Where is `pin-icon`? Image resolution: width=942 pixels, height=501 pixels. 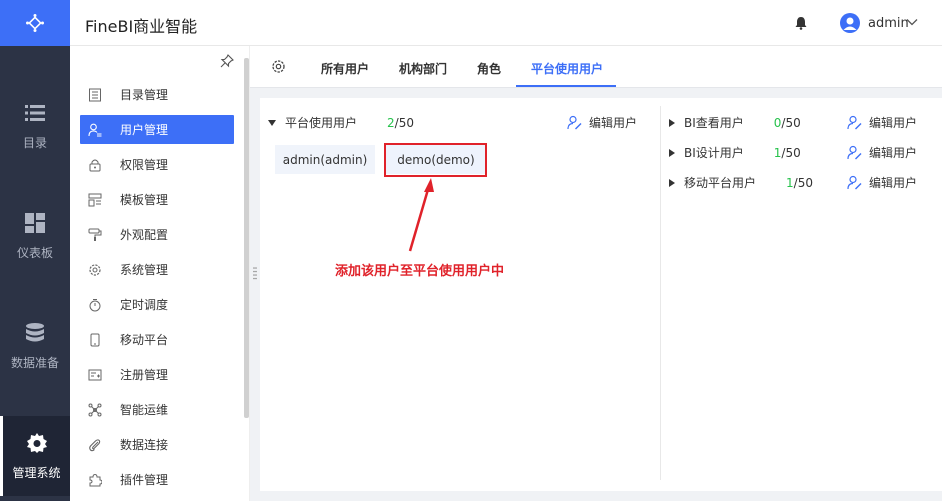
pin-icon is located at coordinates (227, 61).